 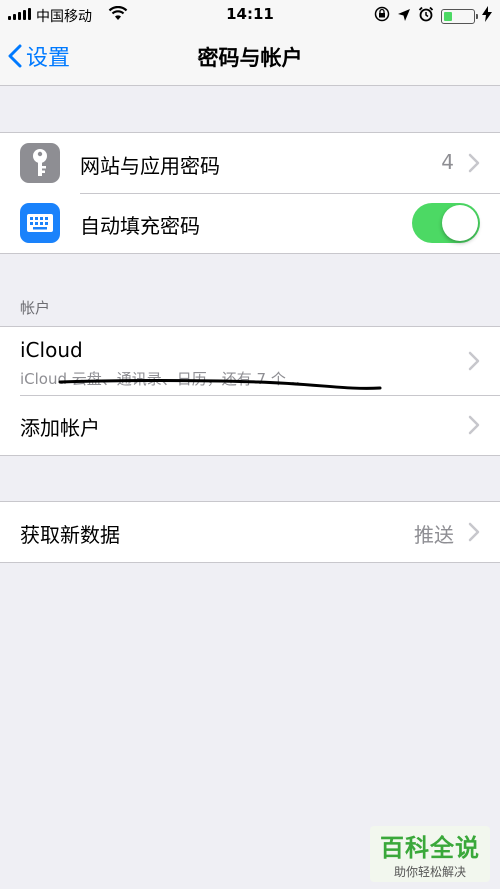 What do you see at coordinates (35, 308) in the screenshot?
I see `accounts-section-header: 帐户` at bounding box center [35, 308].